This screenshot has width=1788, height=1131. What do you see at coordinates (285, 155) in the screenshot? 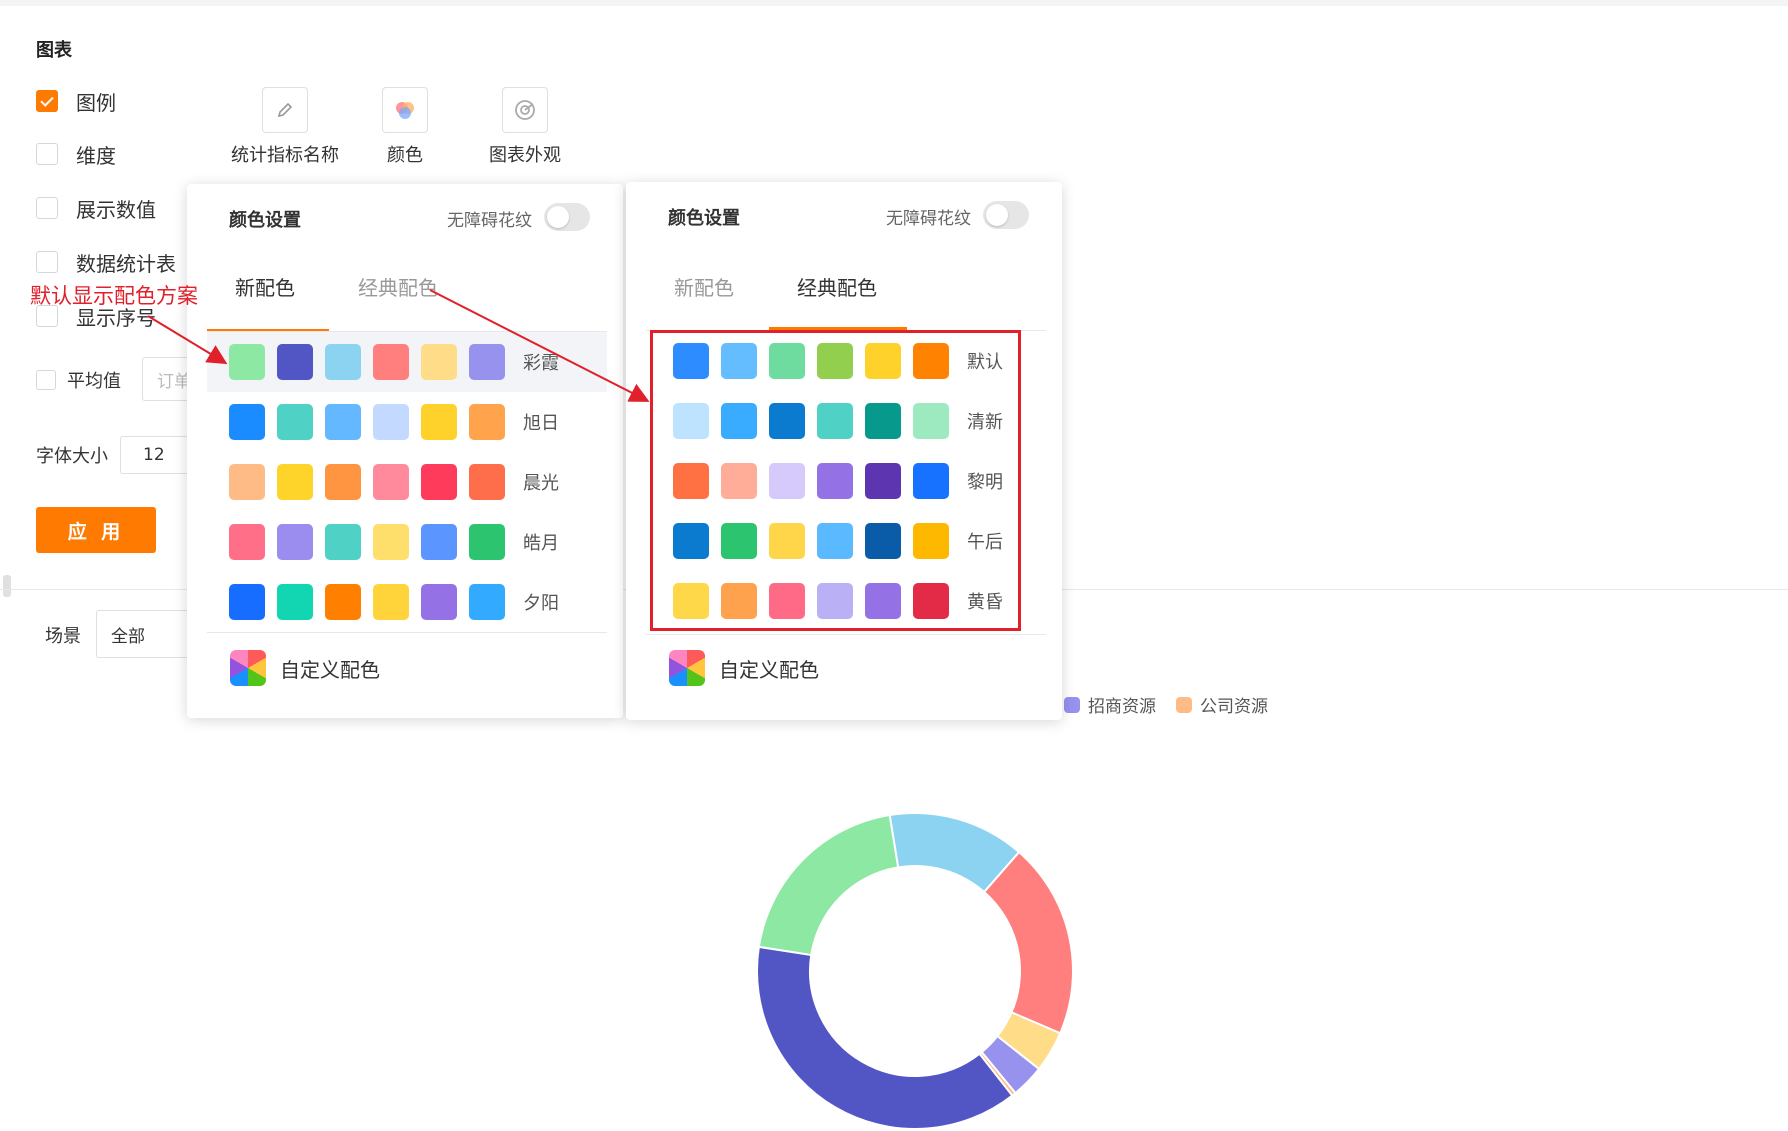
I see `tool-label: 统计指标名称` at bounding box center [285, 155].